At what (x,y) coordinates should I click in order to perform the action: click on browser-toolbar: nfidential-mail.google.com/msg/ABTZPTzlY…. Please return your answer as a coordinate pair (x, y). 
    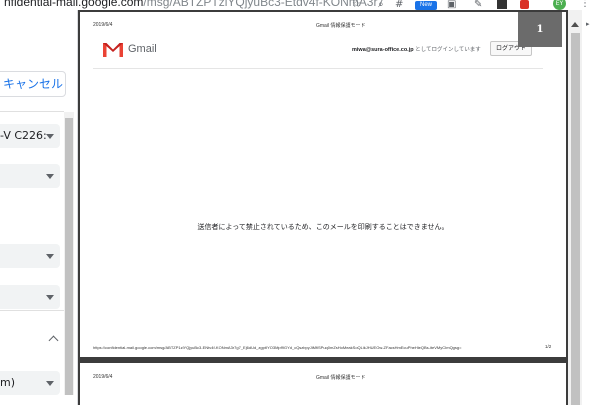
    Looking at the image, I should click on (300, 5).